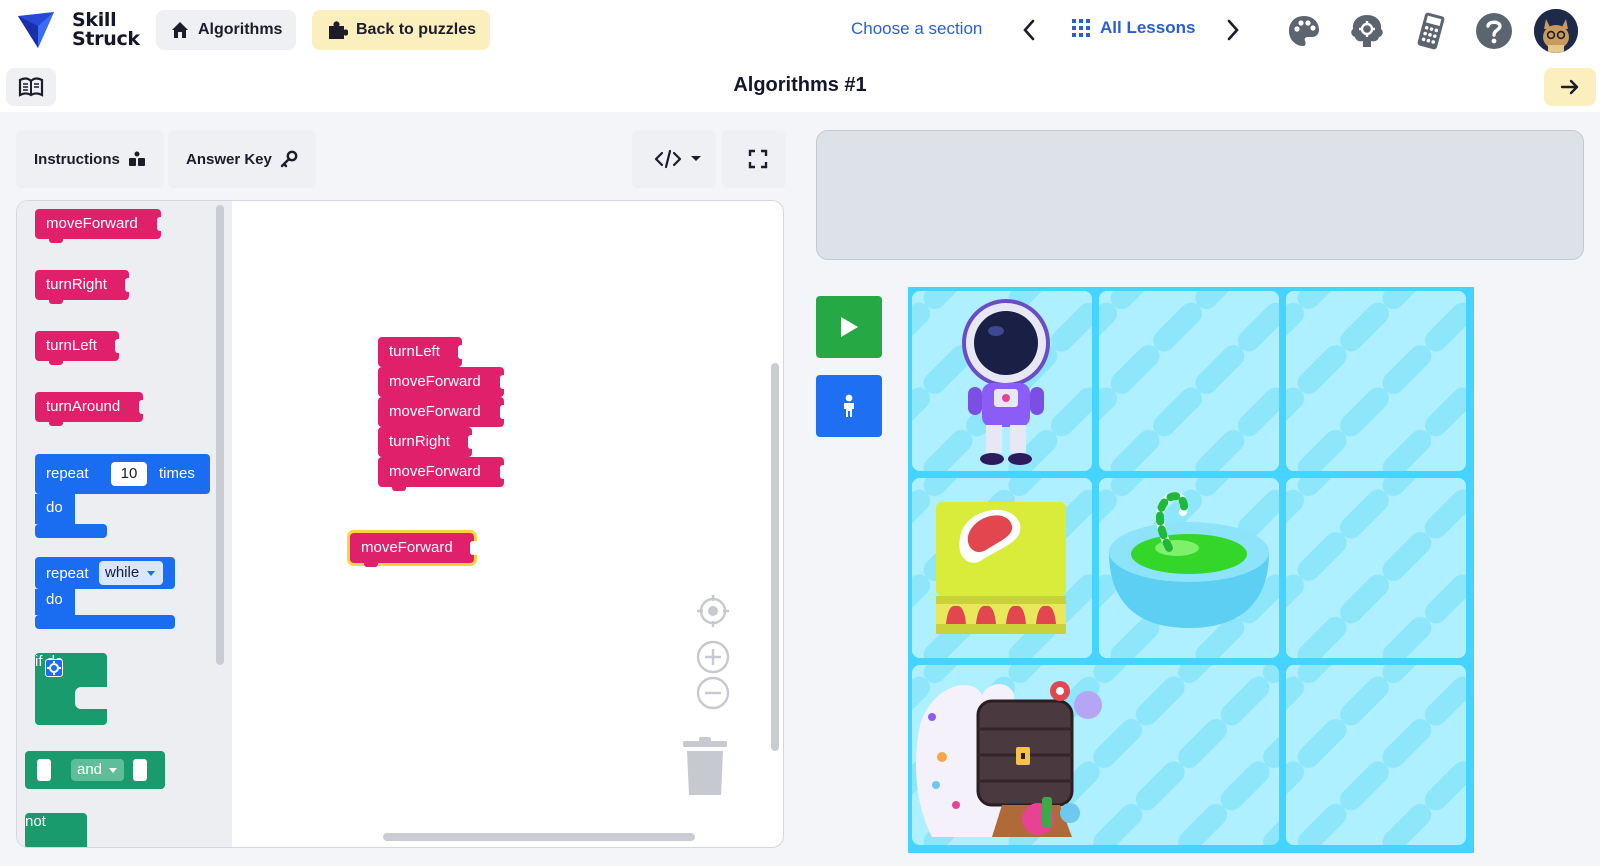 Image resolution: width=1600 pixels, height=866 pixels. I want to click on toolbox-block-not: not, so click(56, 830).